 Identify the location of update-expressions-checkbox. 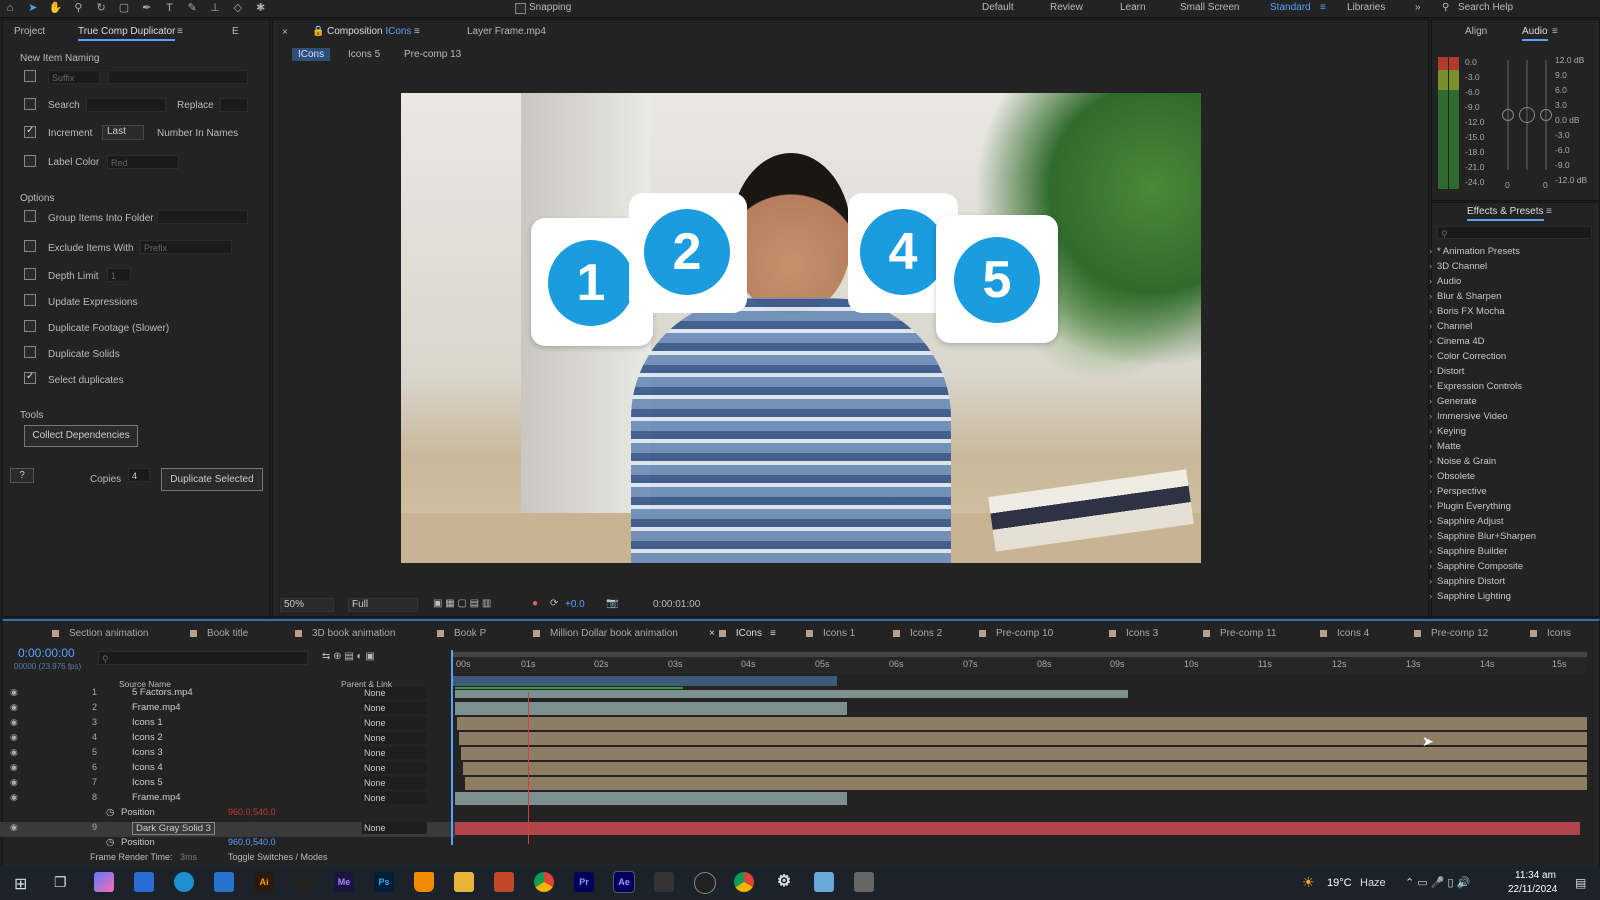
(30, 300).